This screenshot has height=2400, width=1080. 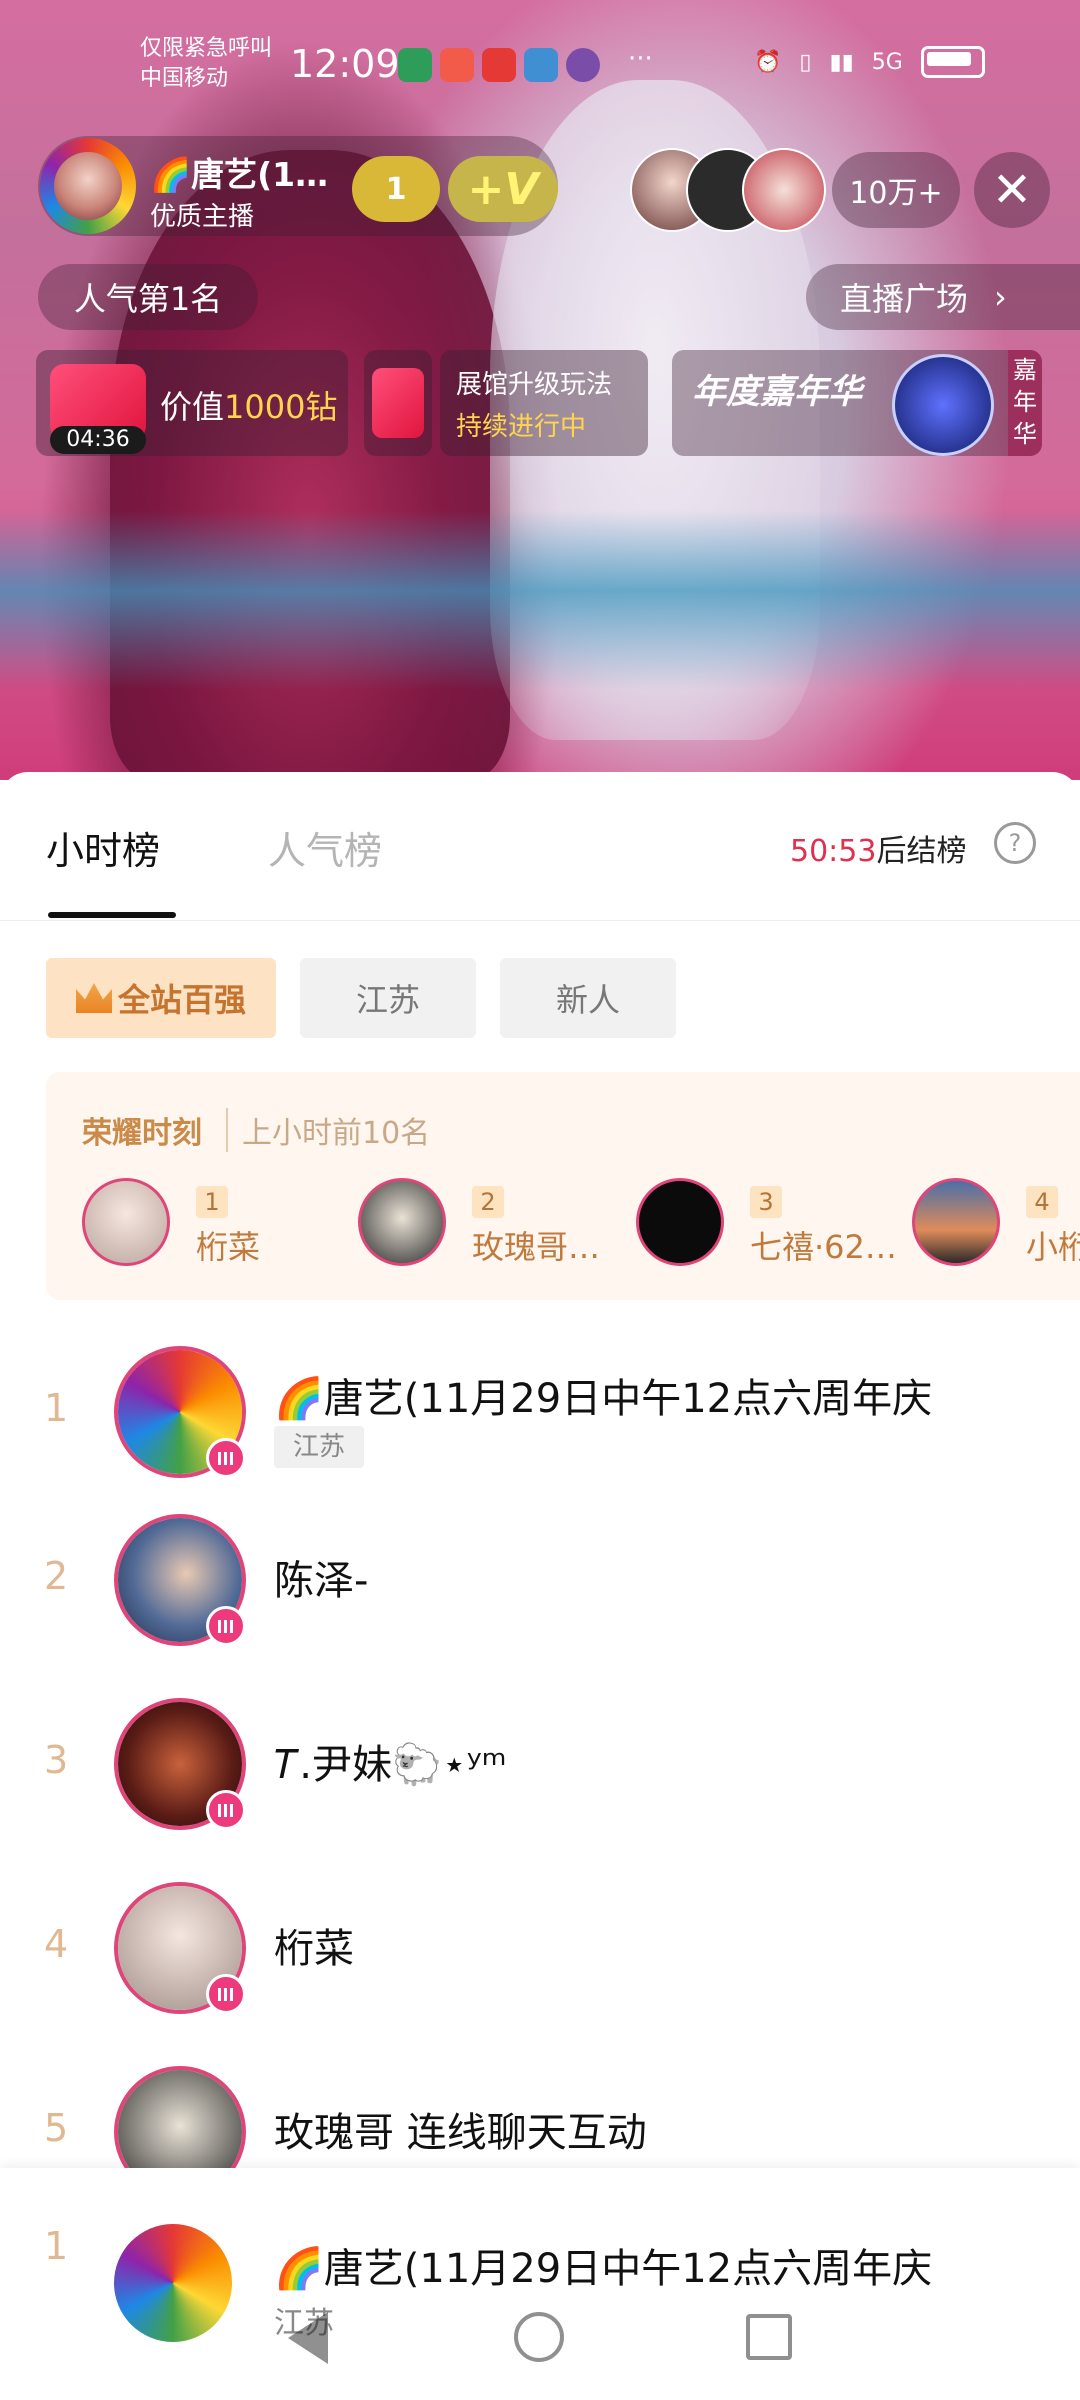 I want to click on honor-rank: 1, so click(x=212, y=1202).